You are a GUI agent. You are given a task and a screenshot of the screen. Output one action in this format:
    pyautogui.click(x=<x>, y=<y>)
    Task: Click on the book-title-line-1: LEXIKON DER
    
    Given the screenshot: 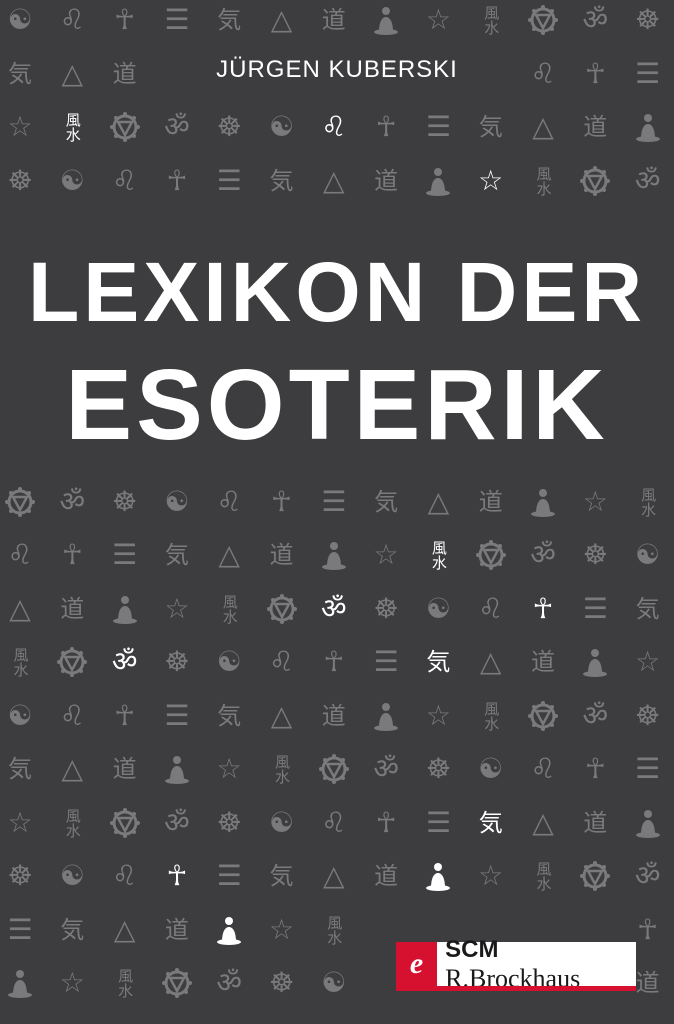 What is the action you would take?
    pyautogui.click(x=337, y=292)
    